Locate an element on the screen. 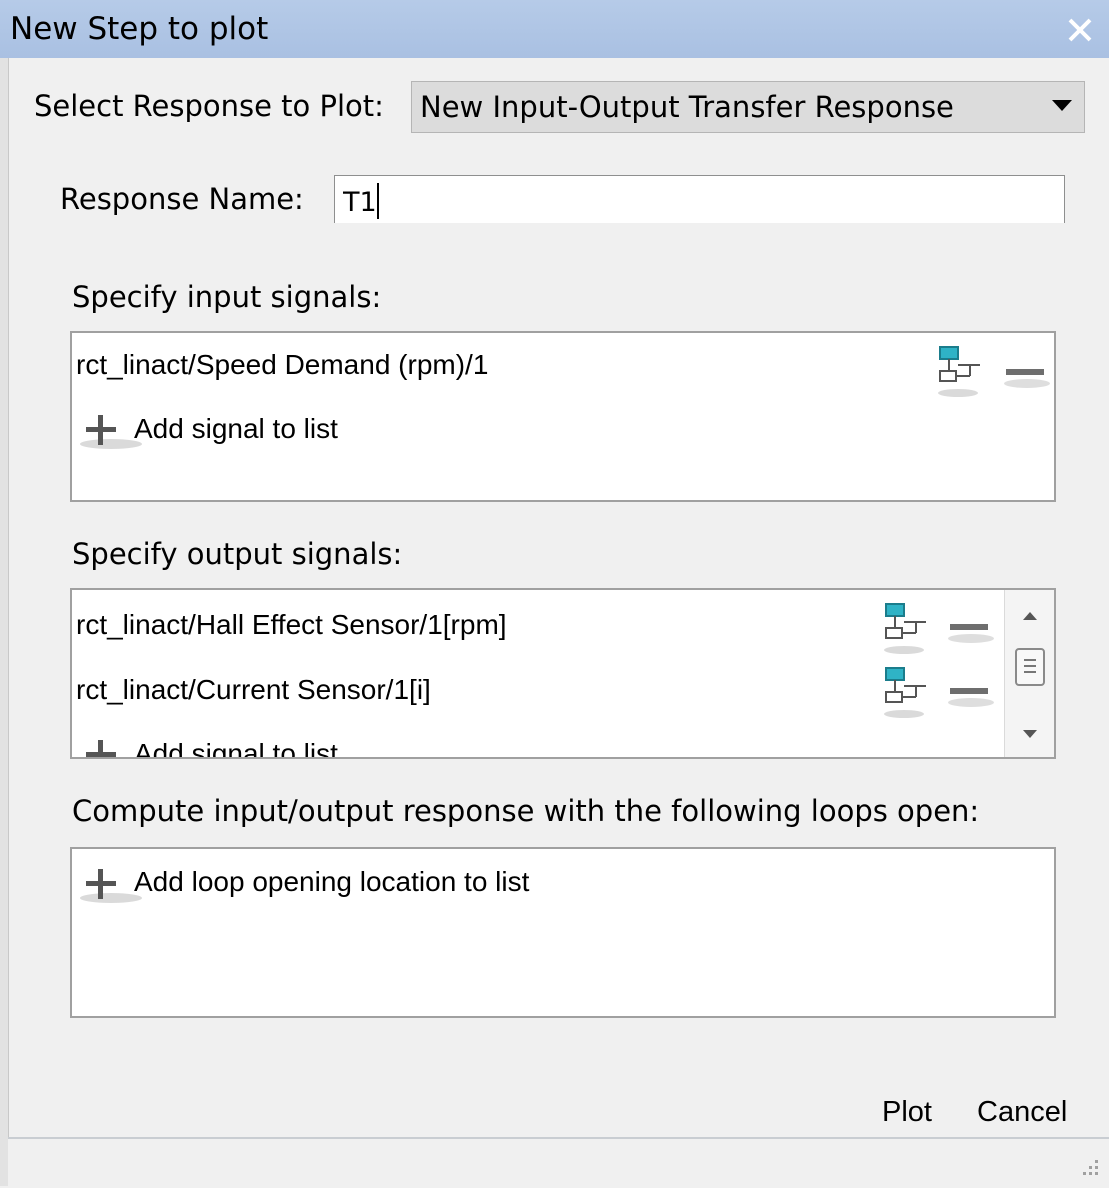 Image resolution: width=1109 pixels, height=1188 pixels. output-signals-heading: Specify output signals: is located at coordinates (237, 554).